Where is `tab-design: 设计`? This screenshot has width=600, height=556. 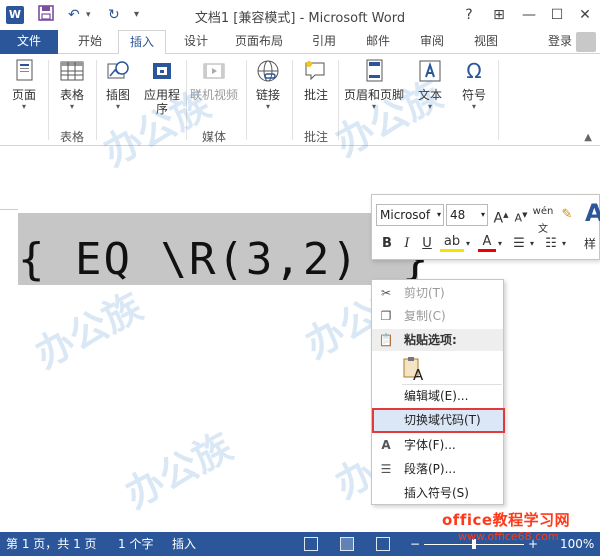 tab-design: 设计 is located at coordinates (196, 42).